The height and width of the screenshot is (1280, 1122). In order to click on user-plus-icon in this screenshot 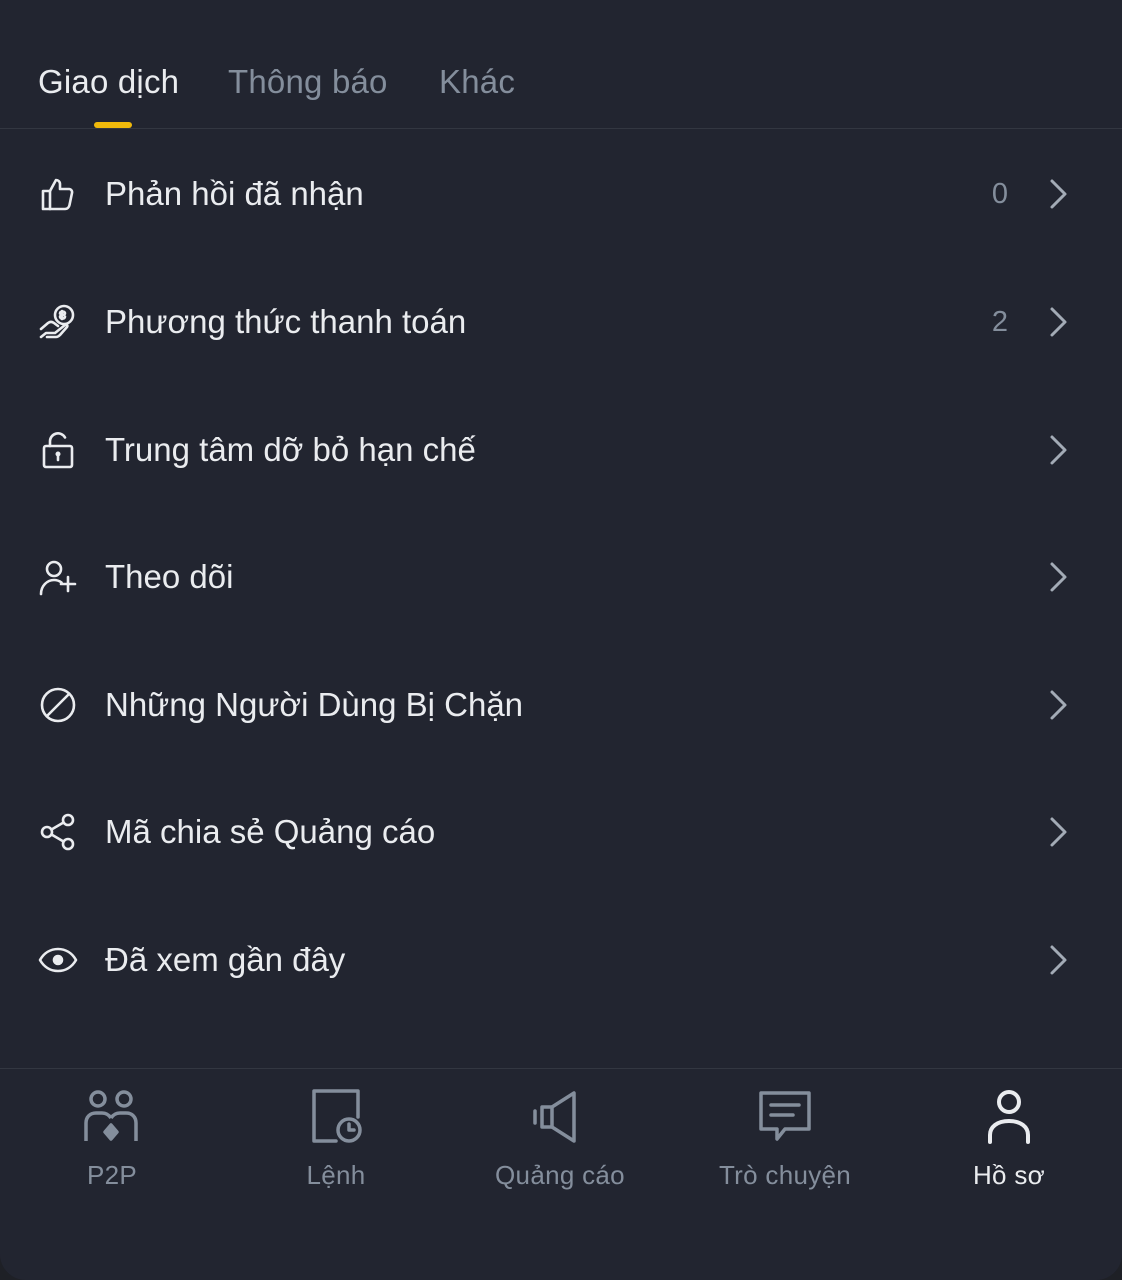, I will do `click(58, 577)`.